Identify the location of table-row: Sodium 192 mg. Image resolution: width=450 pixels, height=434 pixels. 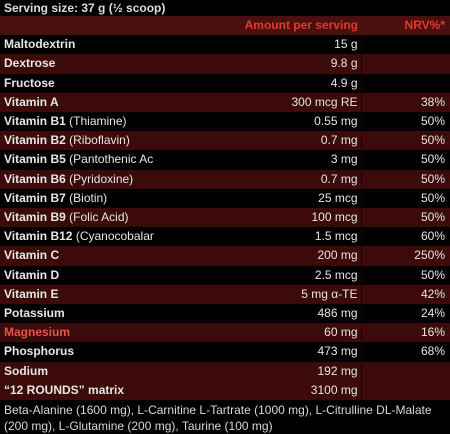
(225, 371).